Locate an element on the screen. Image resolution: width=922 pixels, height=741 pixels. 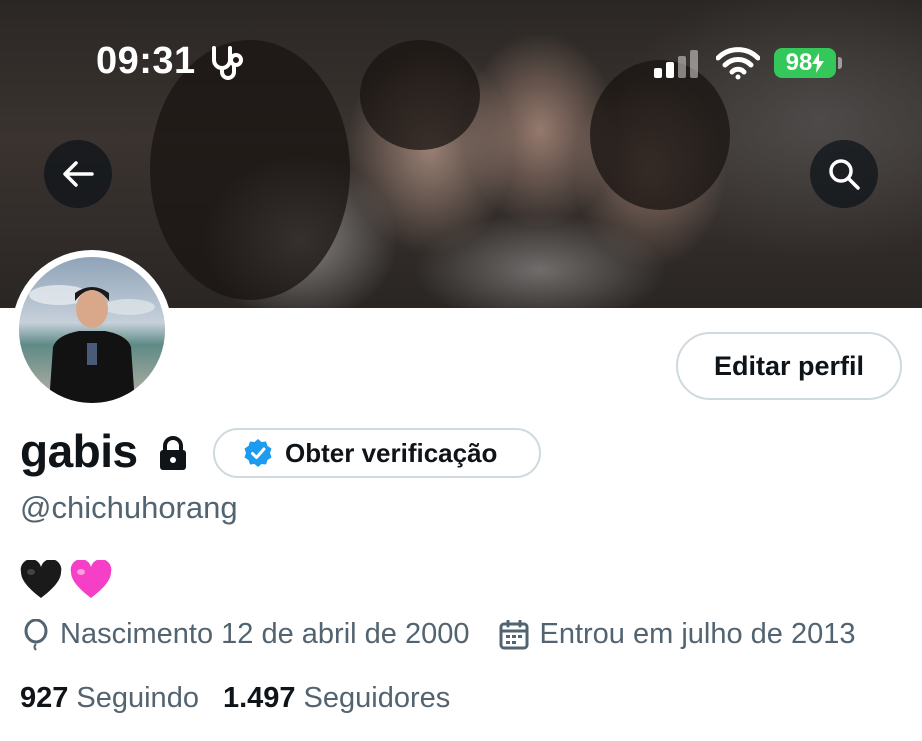
followers-count: 1.497 is located at coordinates (259, 698).